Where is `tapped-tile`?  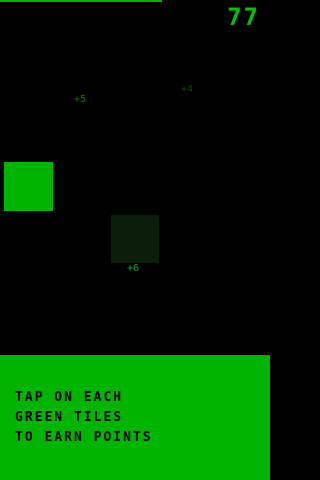 tapped-tile is located at coordinates (135, 239).